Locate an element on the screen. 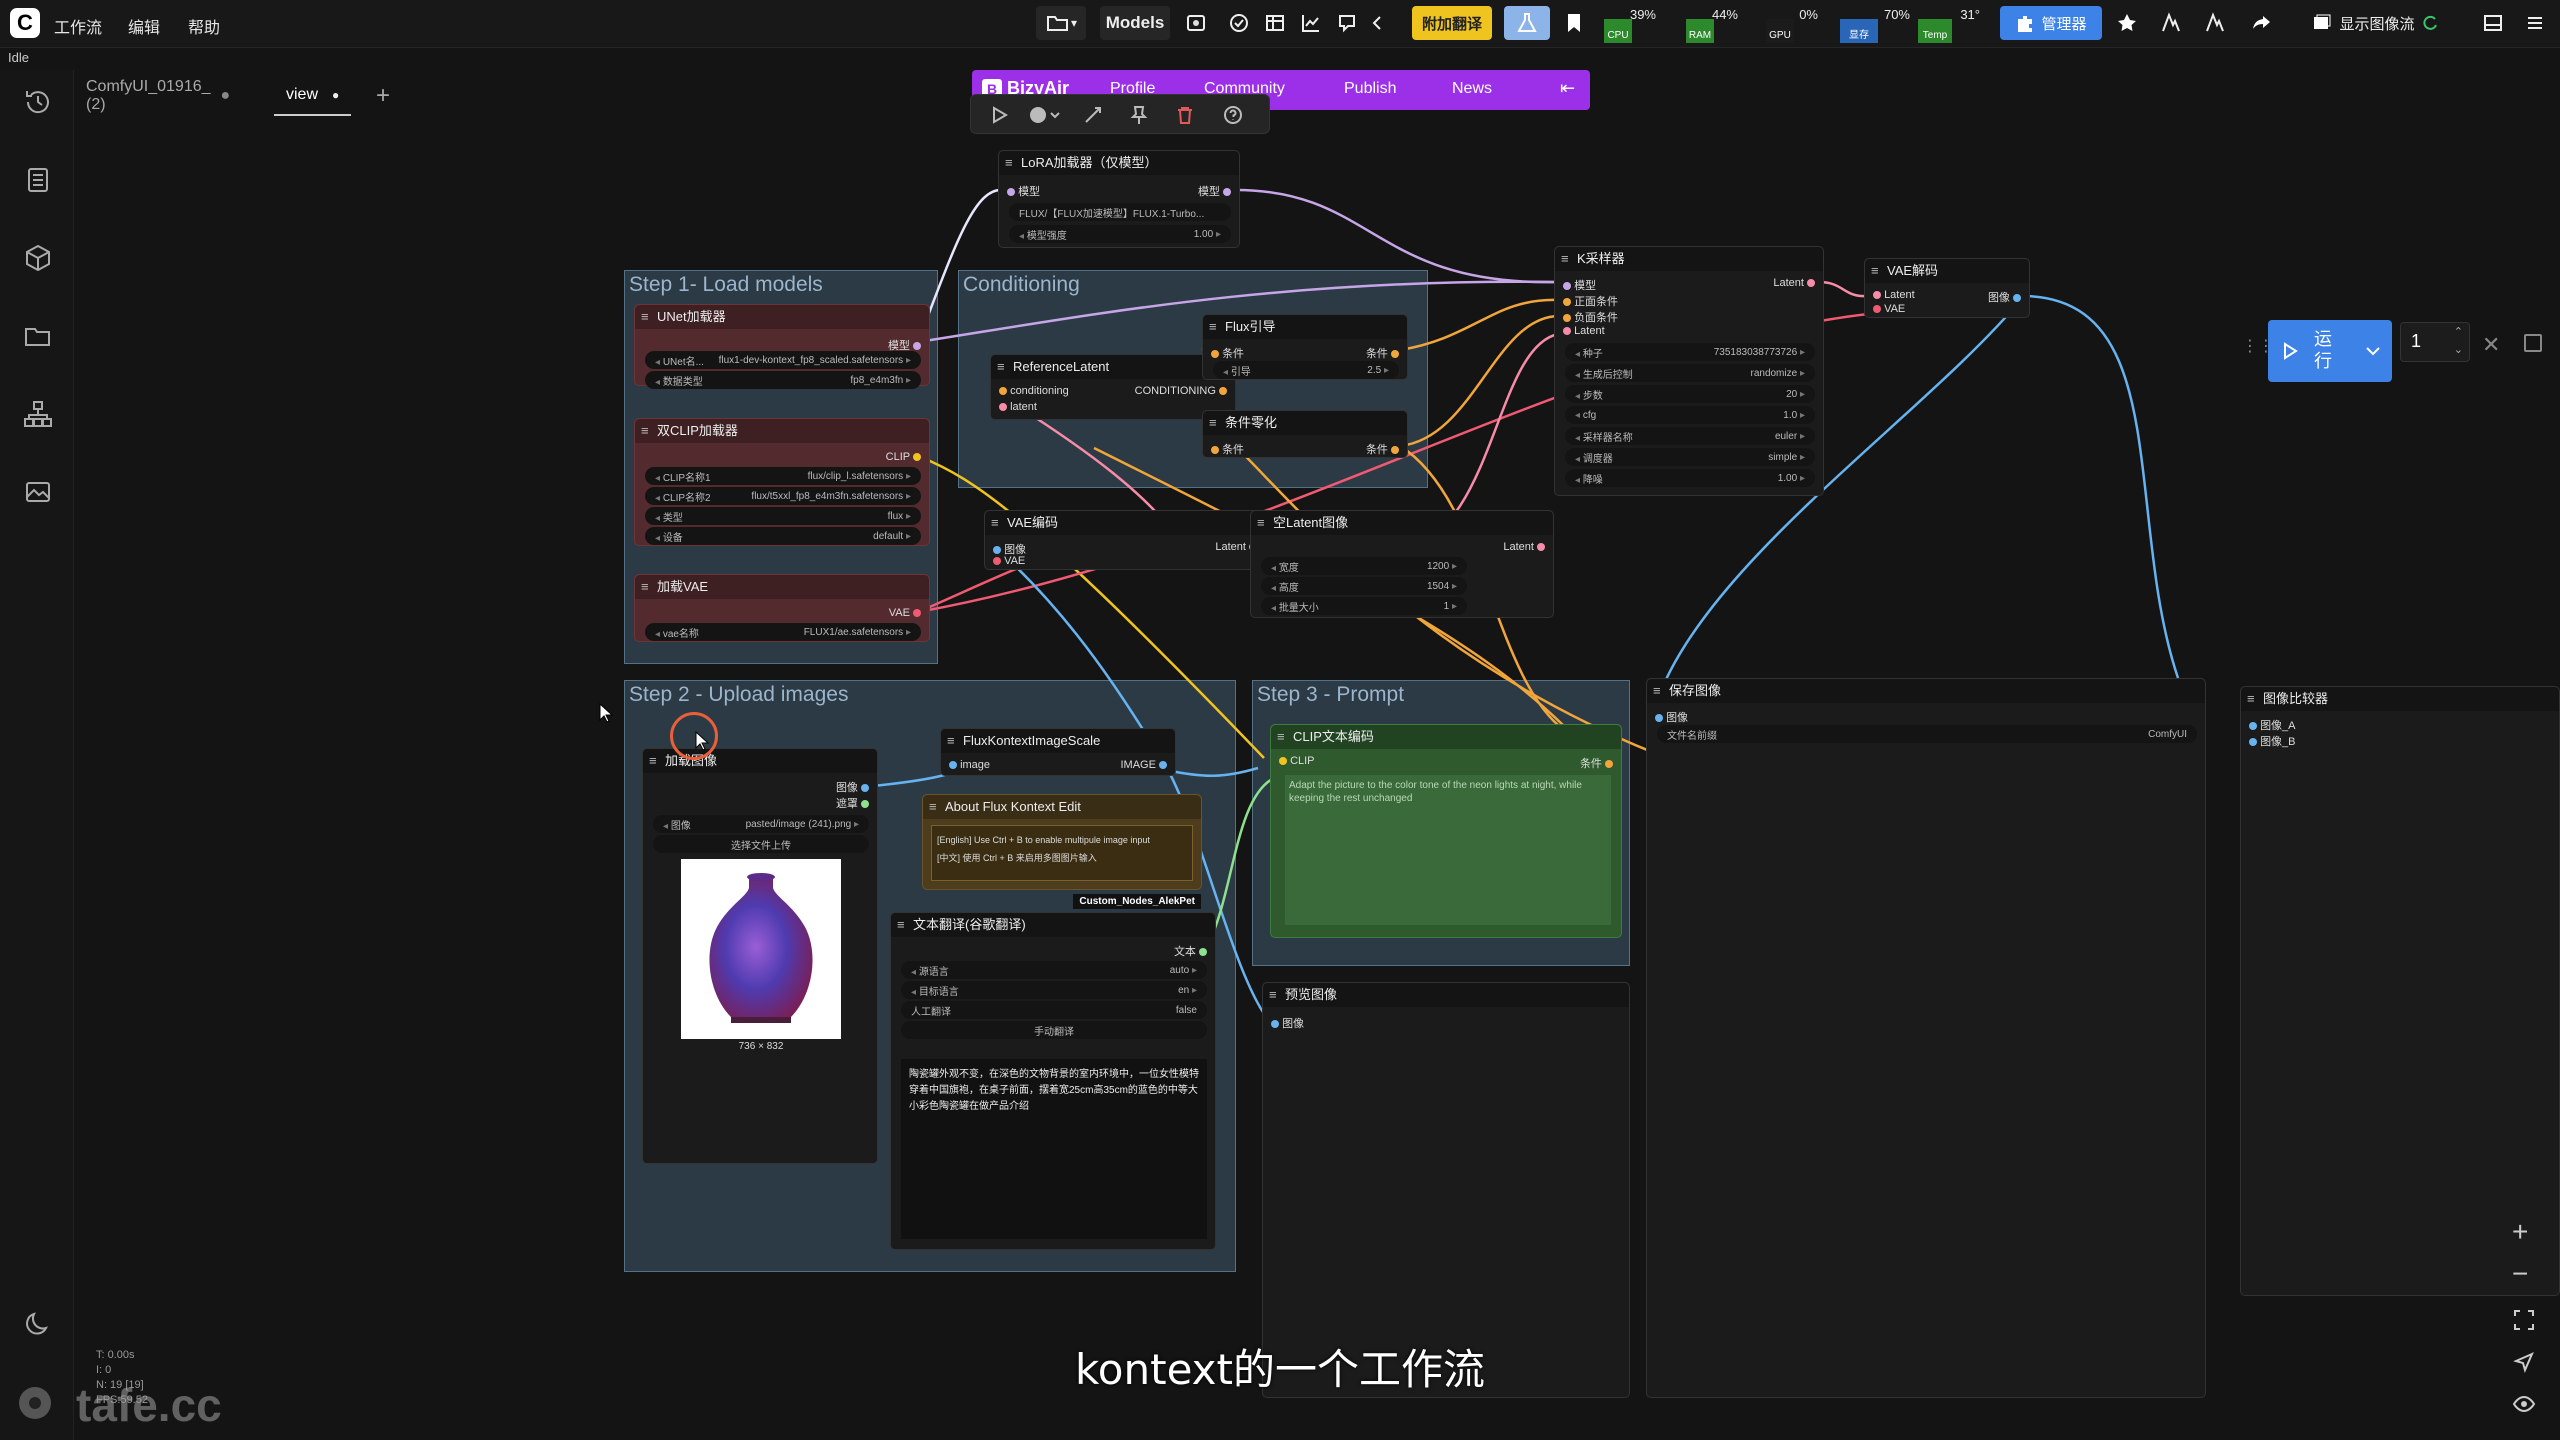 Image resolution: width=2560 pixels, height=1440 pixels. batch-count-input: 1 ⌃ ⌄ is located at coordinates (2435, 342).